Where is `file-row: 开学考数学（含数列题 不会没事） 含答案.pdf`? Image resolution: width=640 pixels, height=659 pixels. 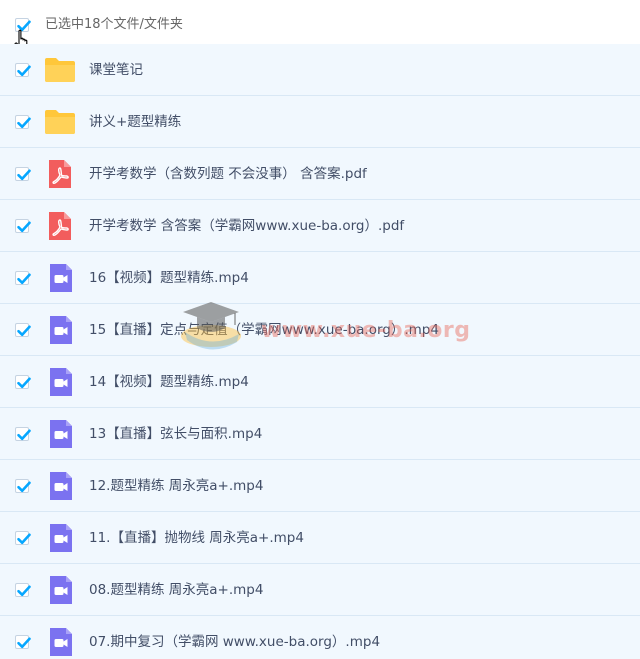
file-row: 开学考数学（含数列题 不会没事） 含答案.pdf is located at coordinates (320, 174).